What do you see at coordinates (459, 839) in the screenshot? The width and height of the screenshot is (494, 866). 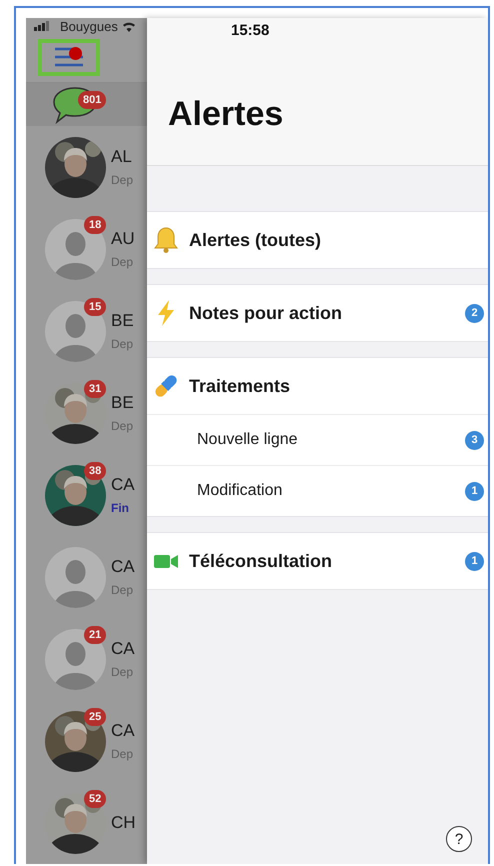 I see `help-button: ?` at bounding box center [459, 839].